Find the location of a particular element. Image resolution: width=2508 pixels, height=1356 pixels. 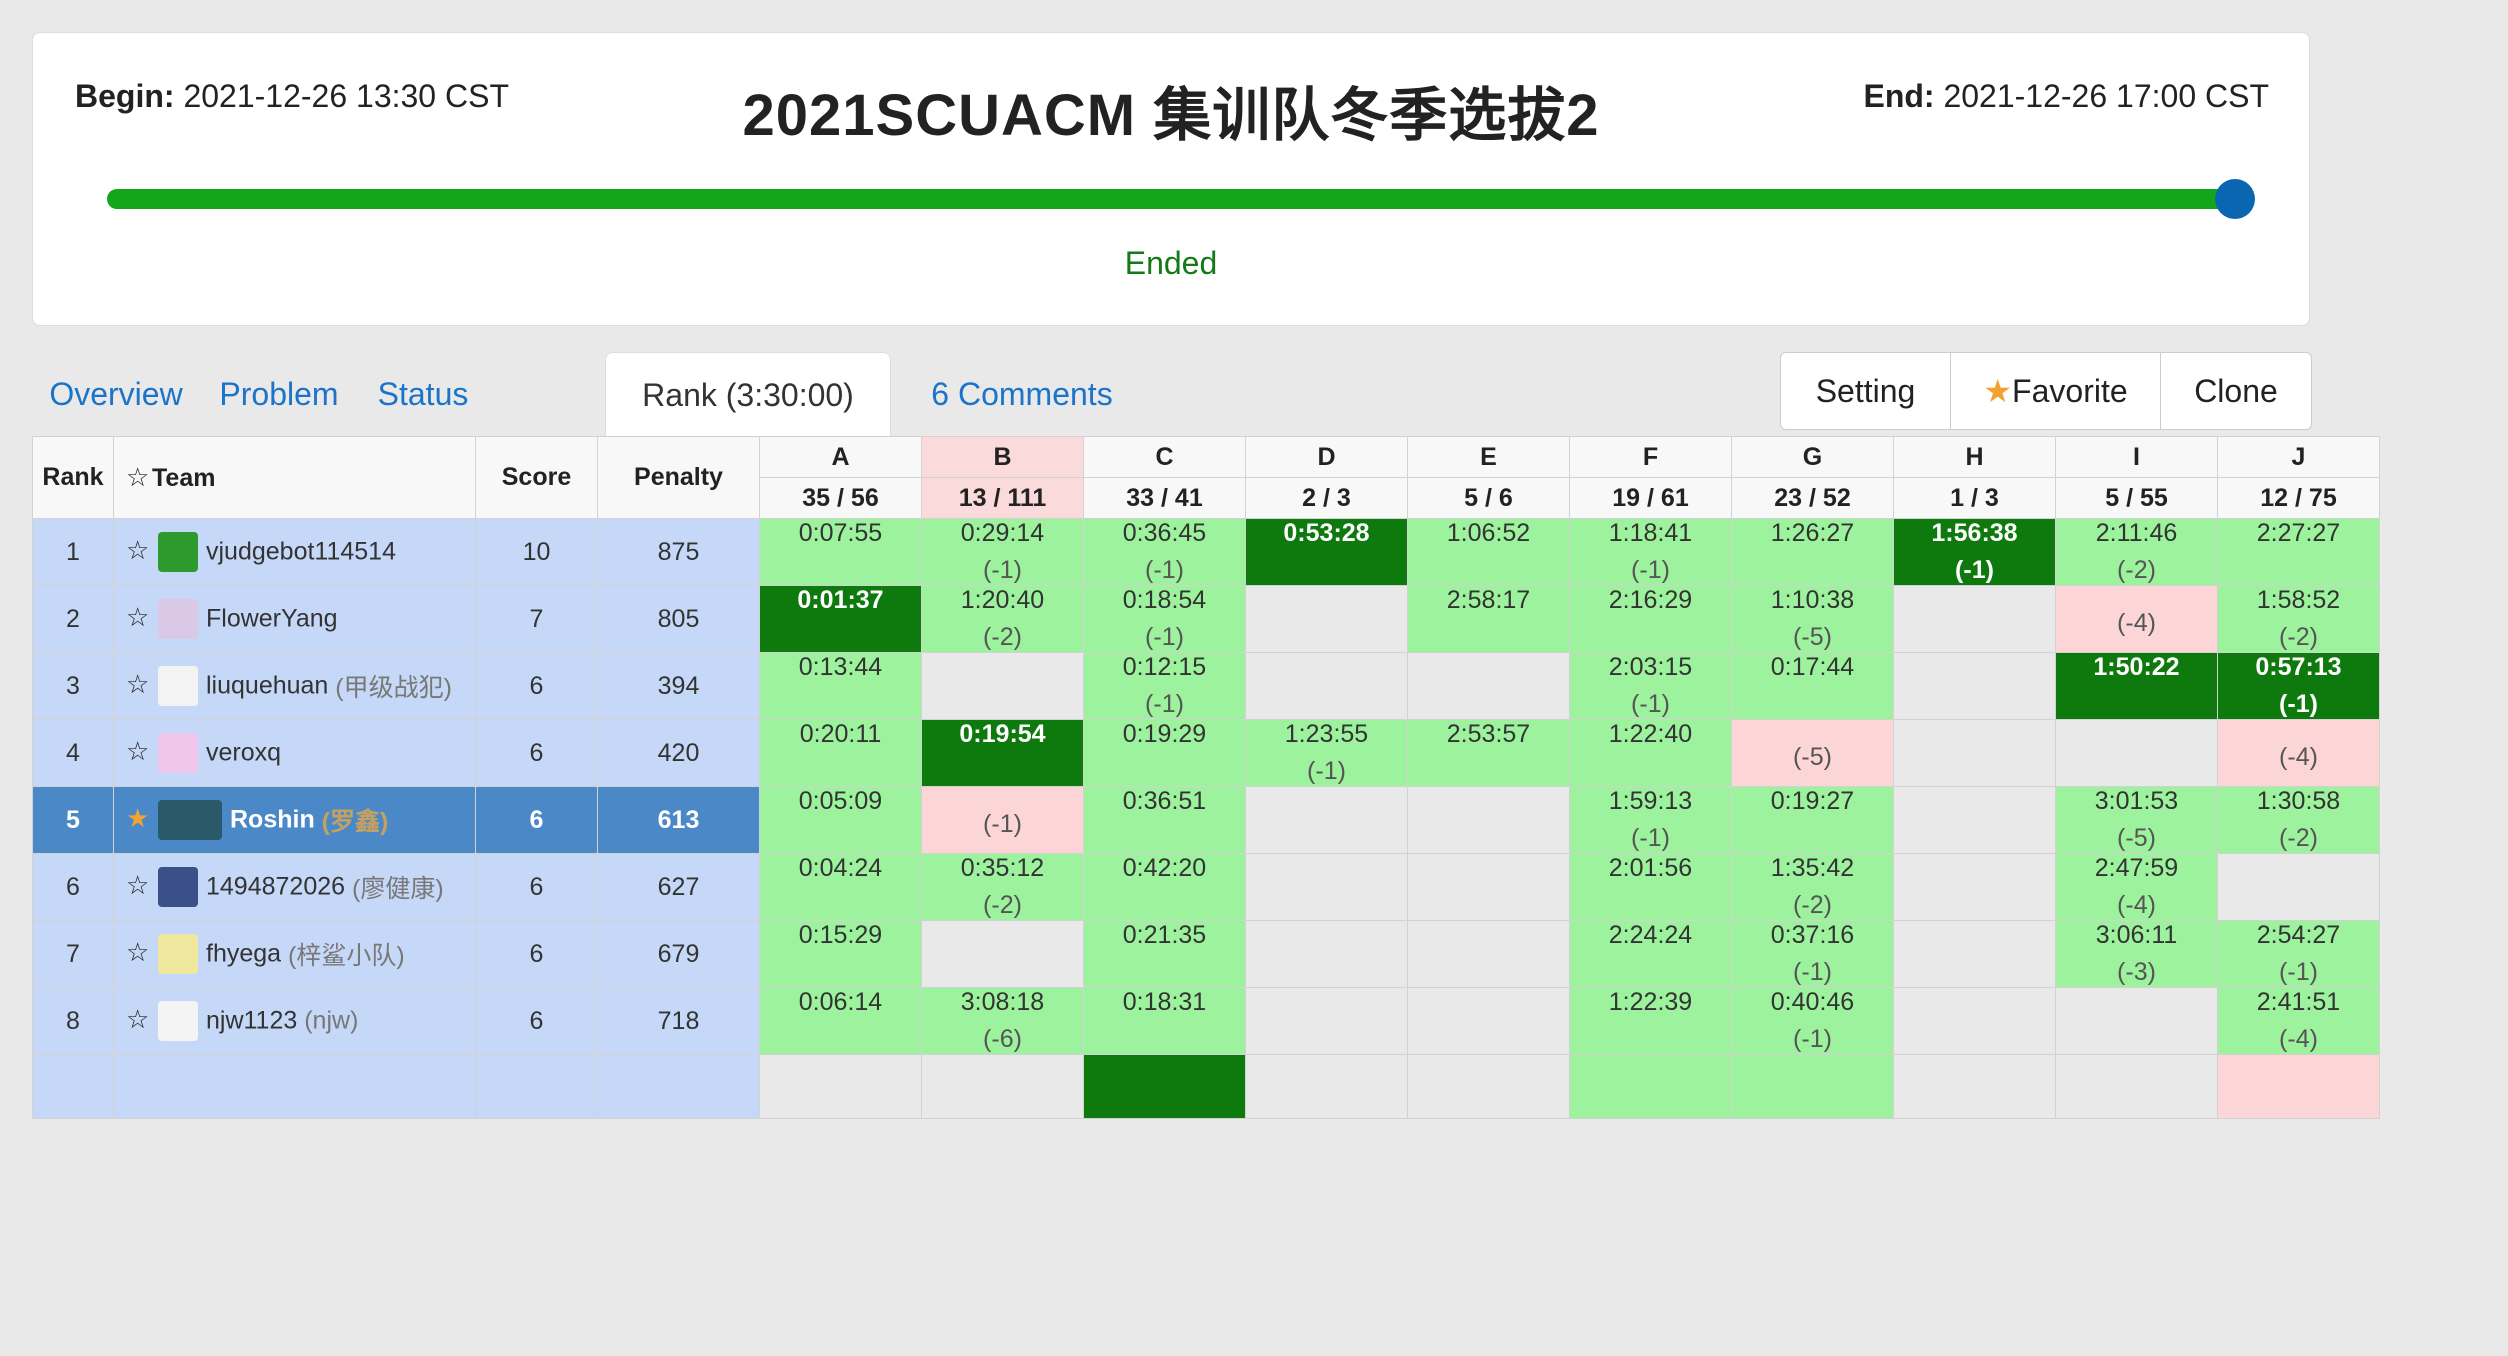

submission-cell: 0:53:28 is located at coordinates (1326, 552).